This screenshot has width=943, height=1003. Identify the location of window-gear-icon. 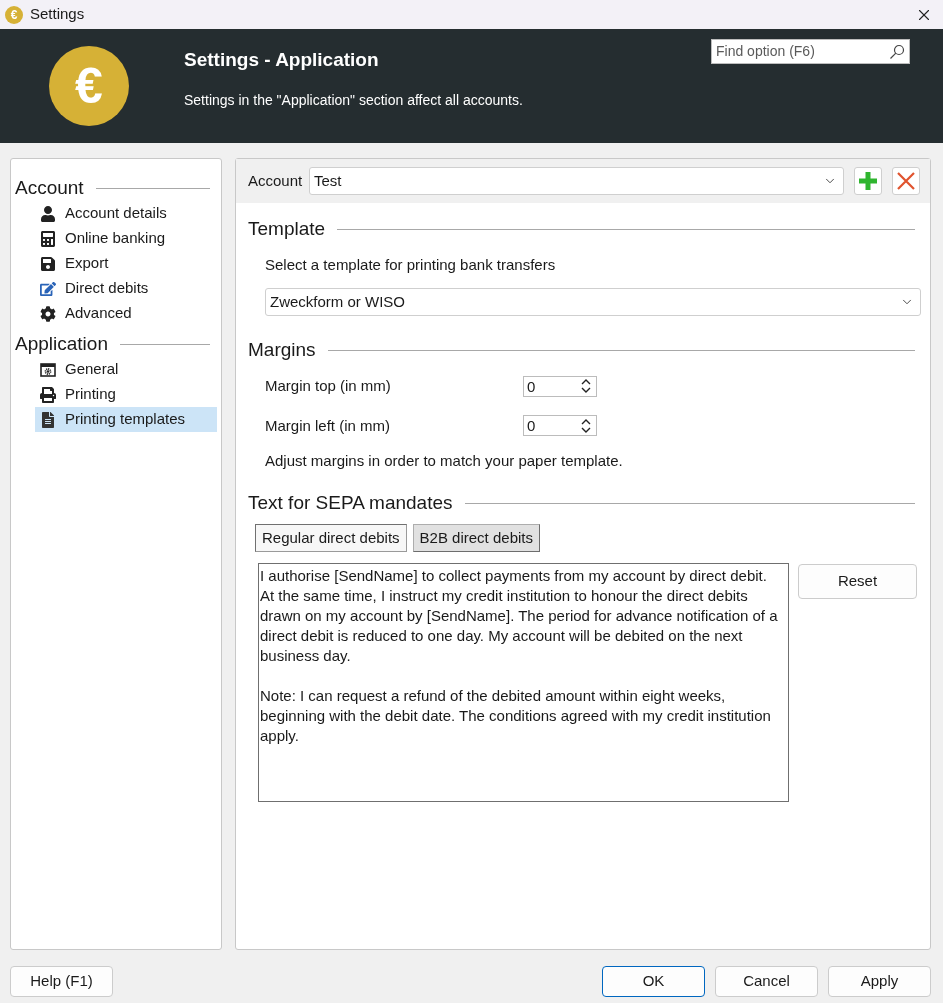
(48, 369).